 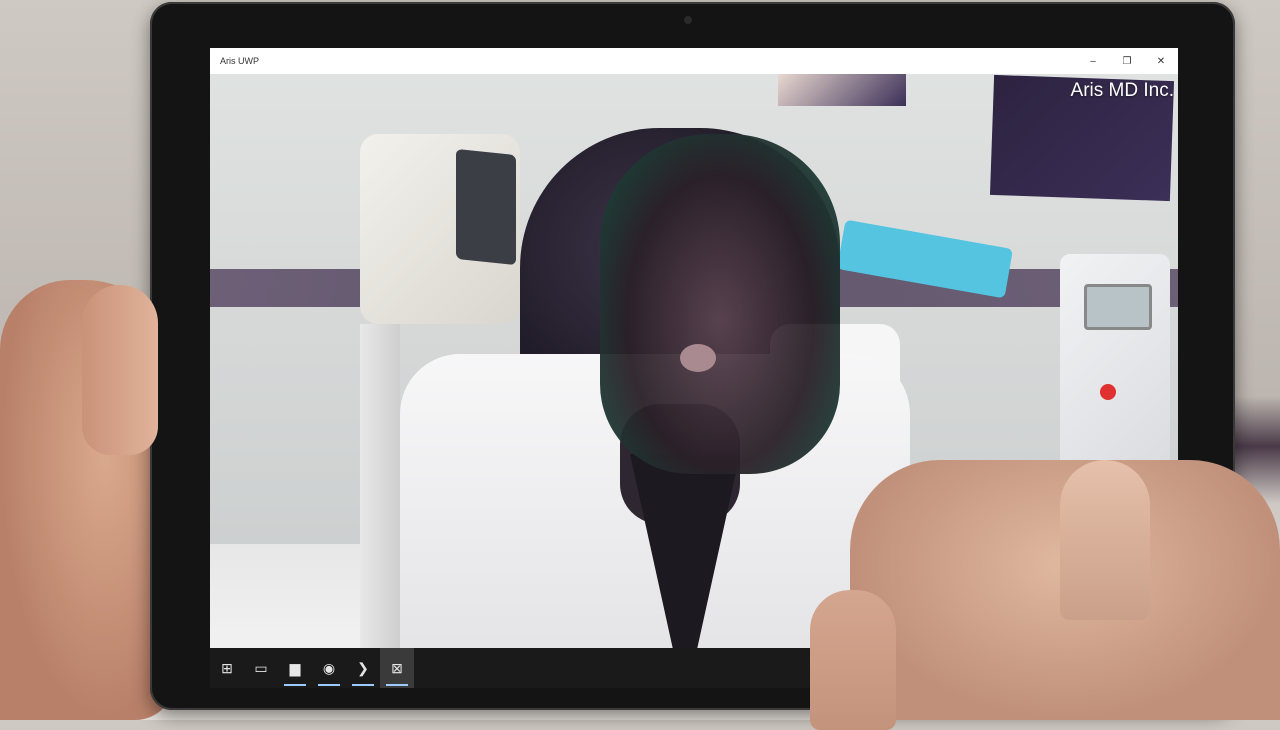 What do you see at coordinates (1122, 90) in the screenshot?
I see `watermark-text: Aris MD Inc.` at bounding box center [1122, 90].